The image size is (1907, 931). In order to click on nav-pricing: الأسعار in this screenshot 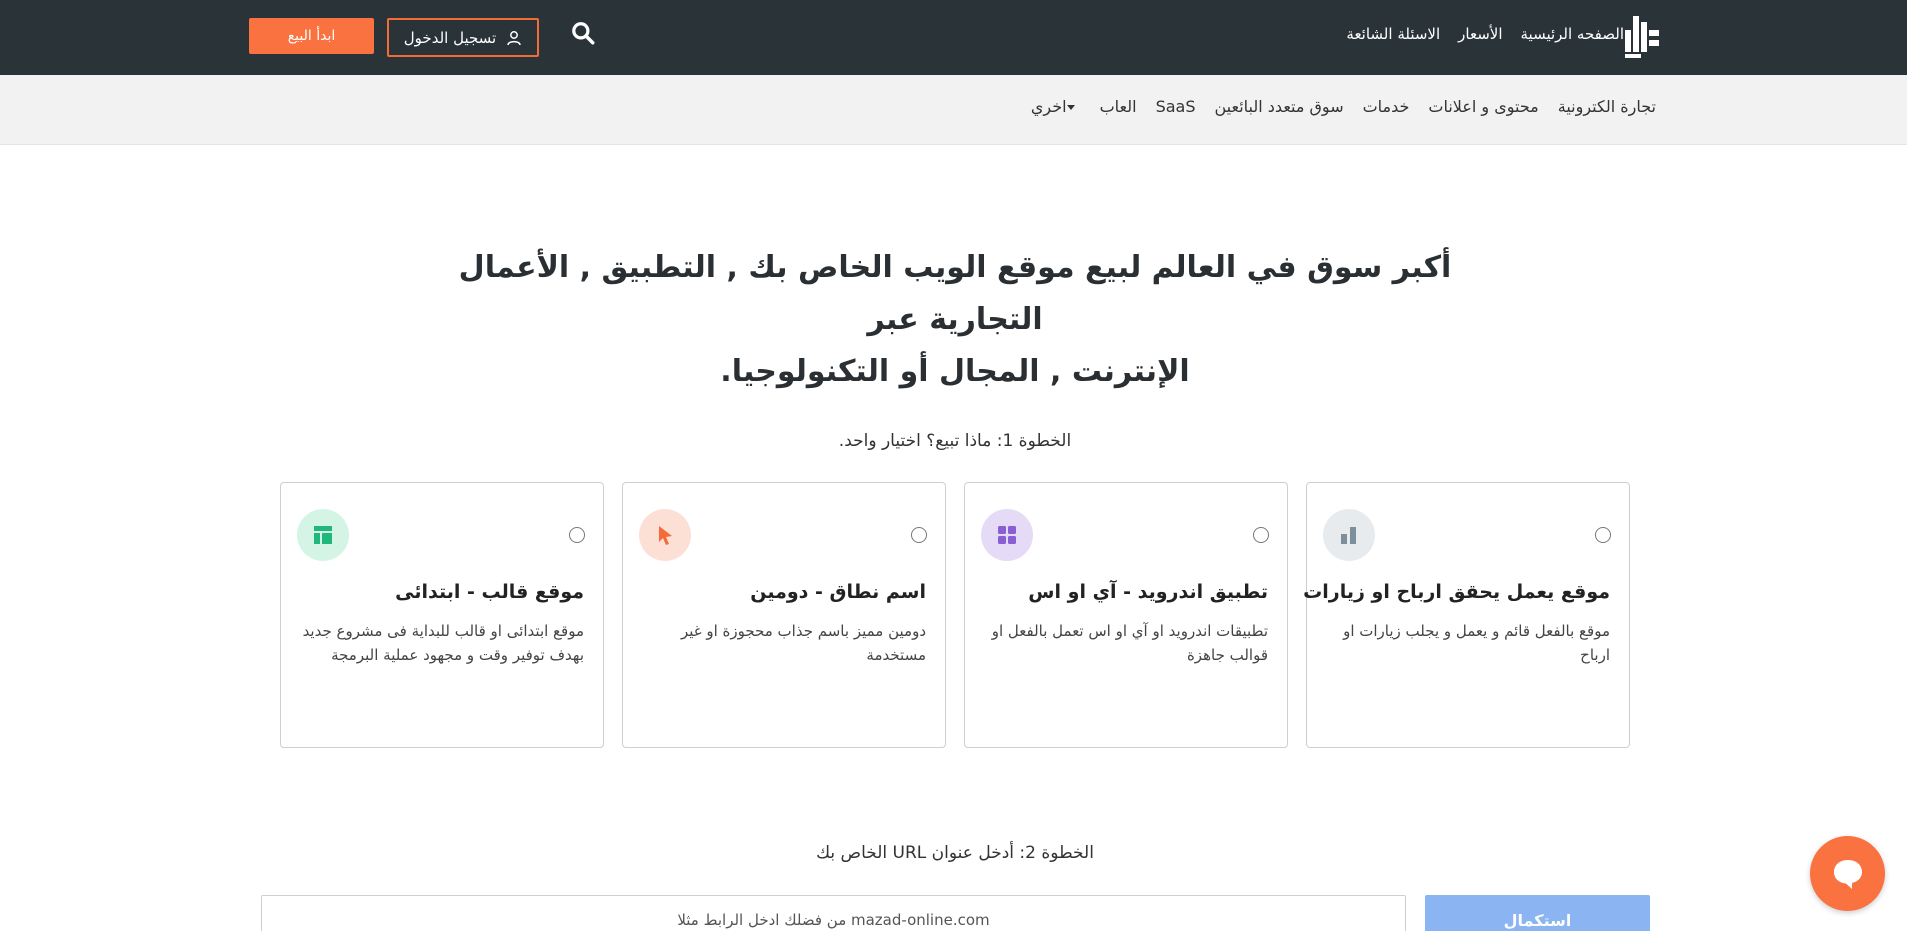, I will do `click(1480, 34)`.